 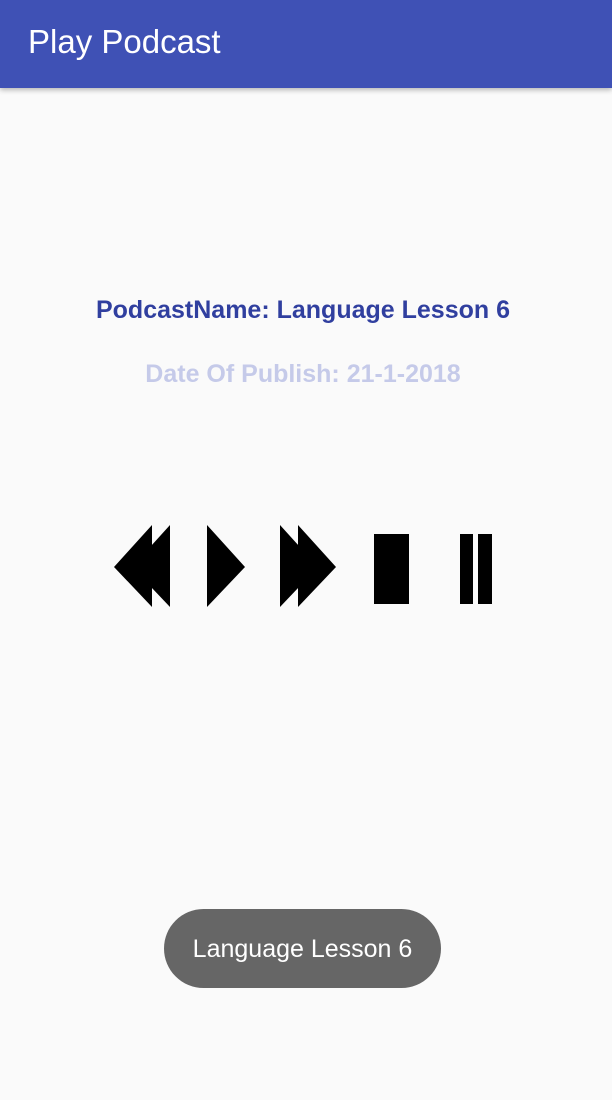 I want to click on podcast-name-label: PodcastName: Language Lesson 6, so click(x=302, y=310).